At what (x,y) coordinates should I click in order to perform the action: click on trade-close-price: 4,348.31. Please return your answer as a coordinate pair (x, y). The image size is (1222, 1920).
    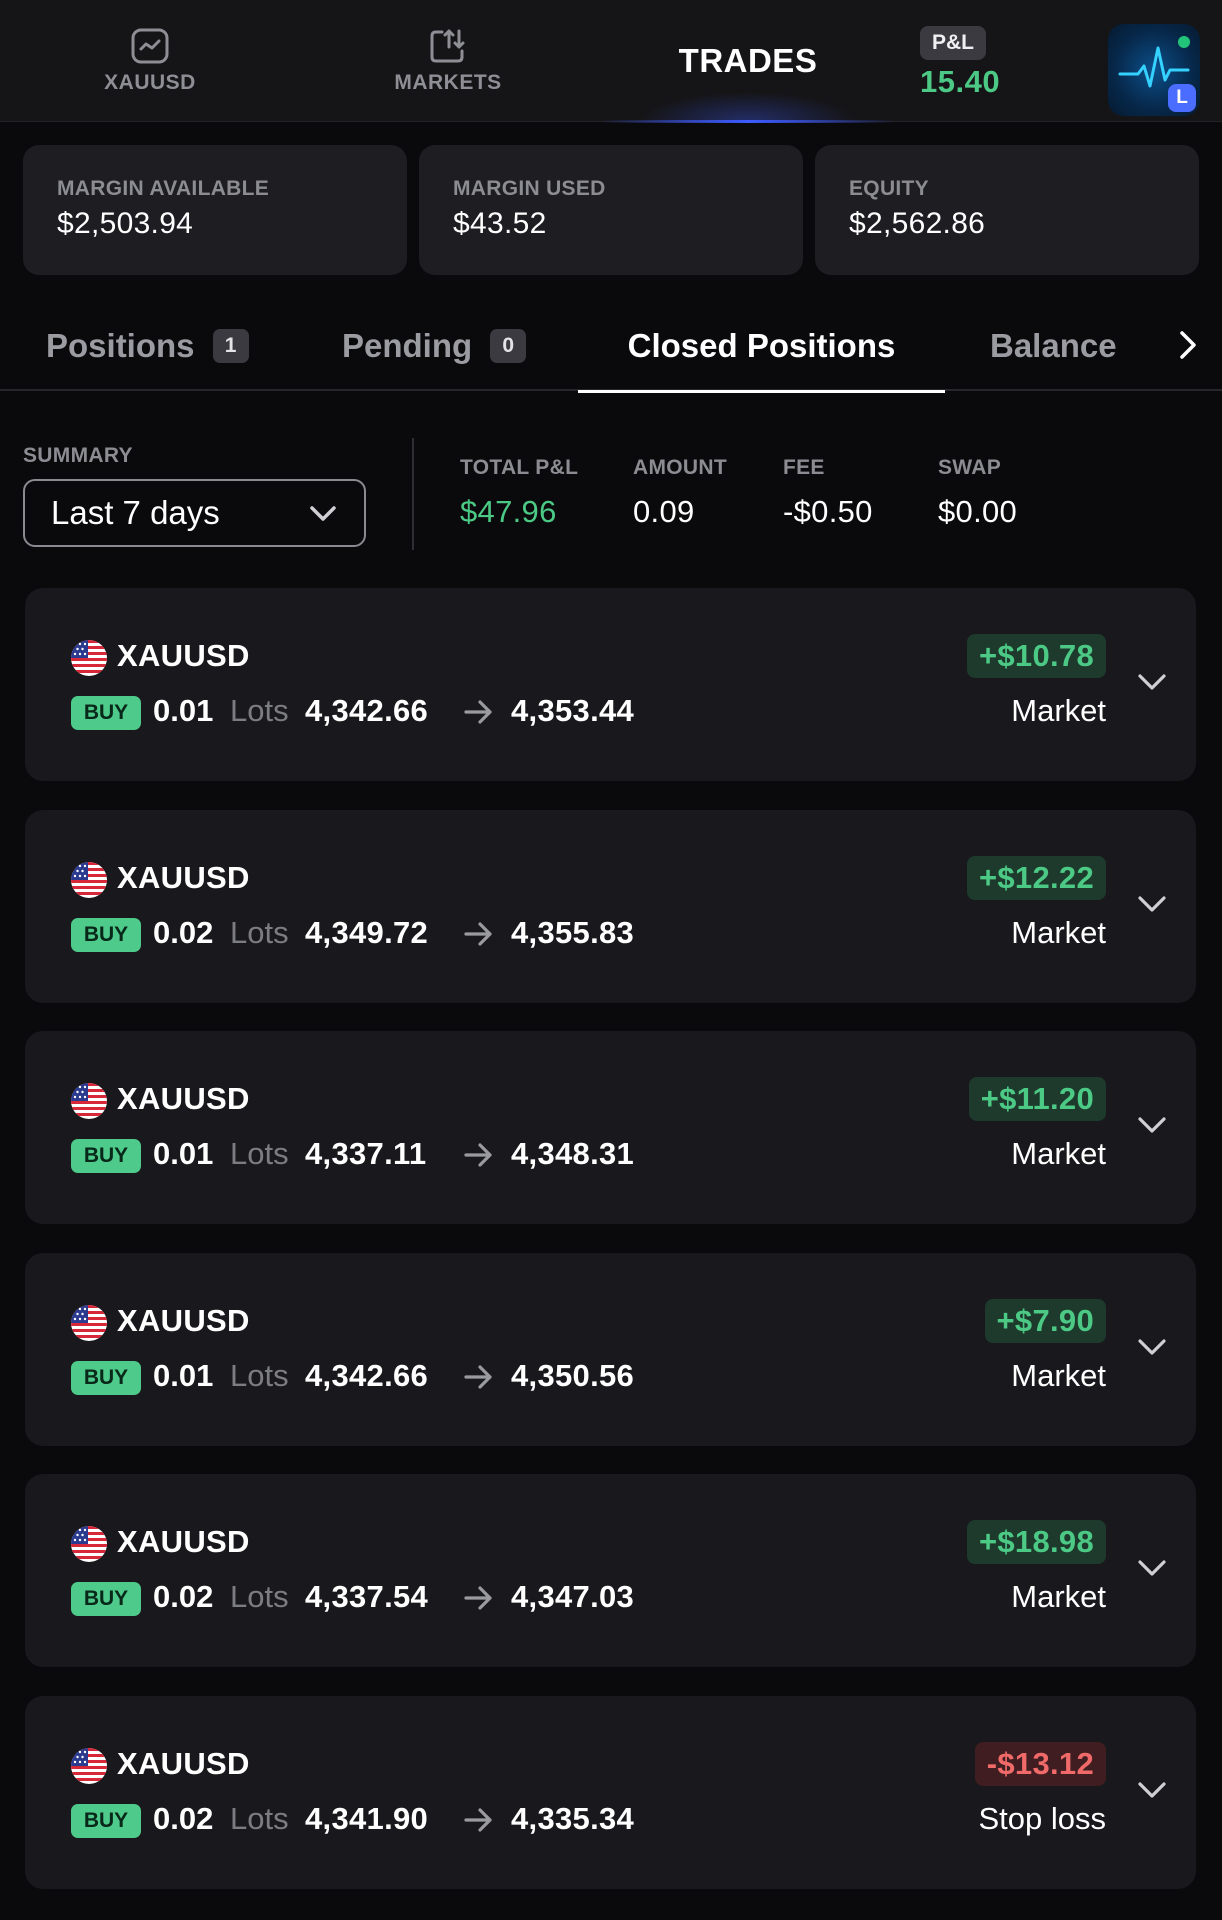
    Looking at the image, I should click on (573, 1153).